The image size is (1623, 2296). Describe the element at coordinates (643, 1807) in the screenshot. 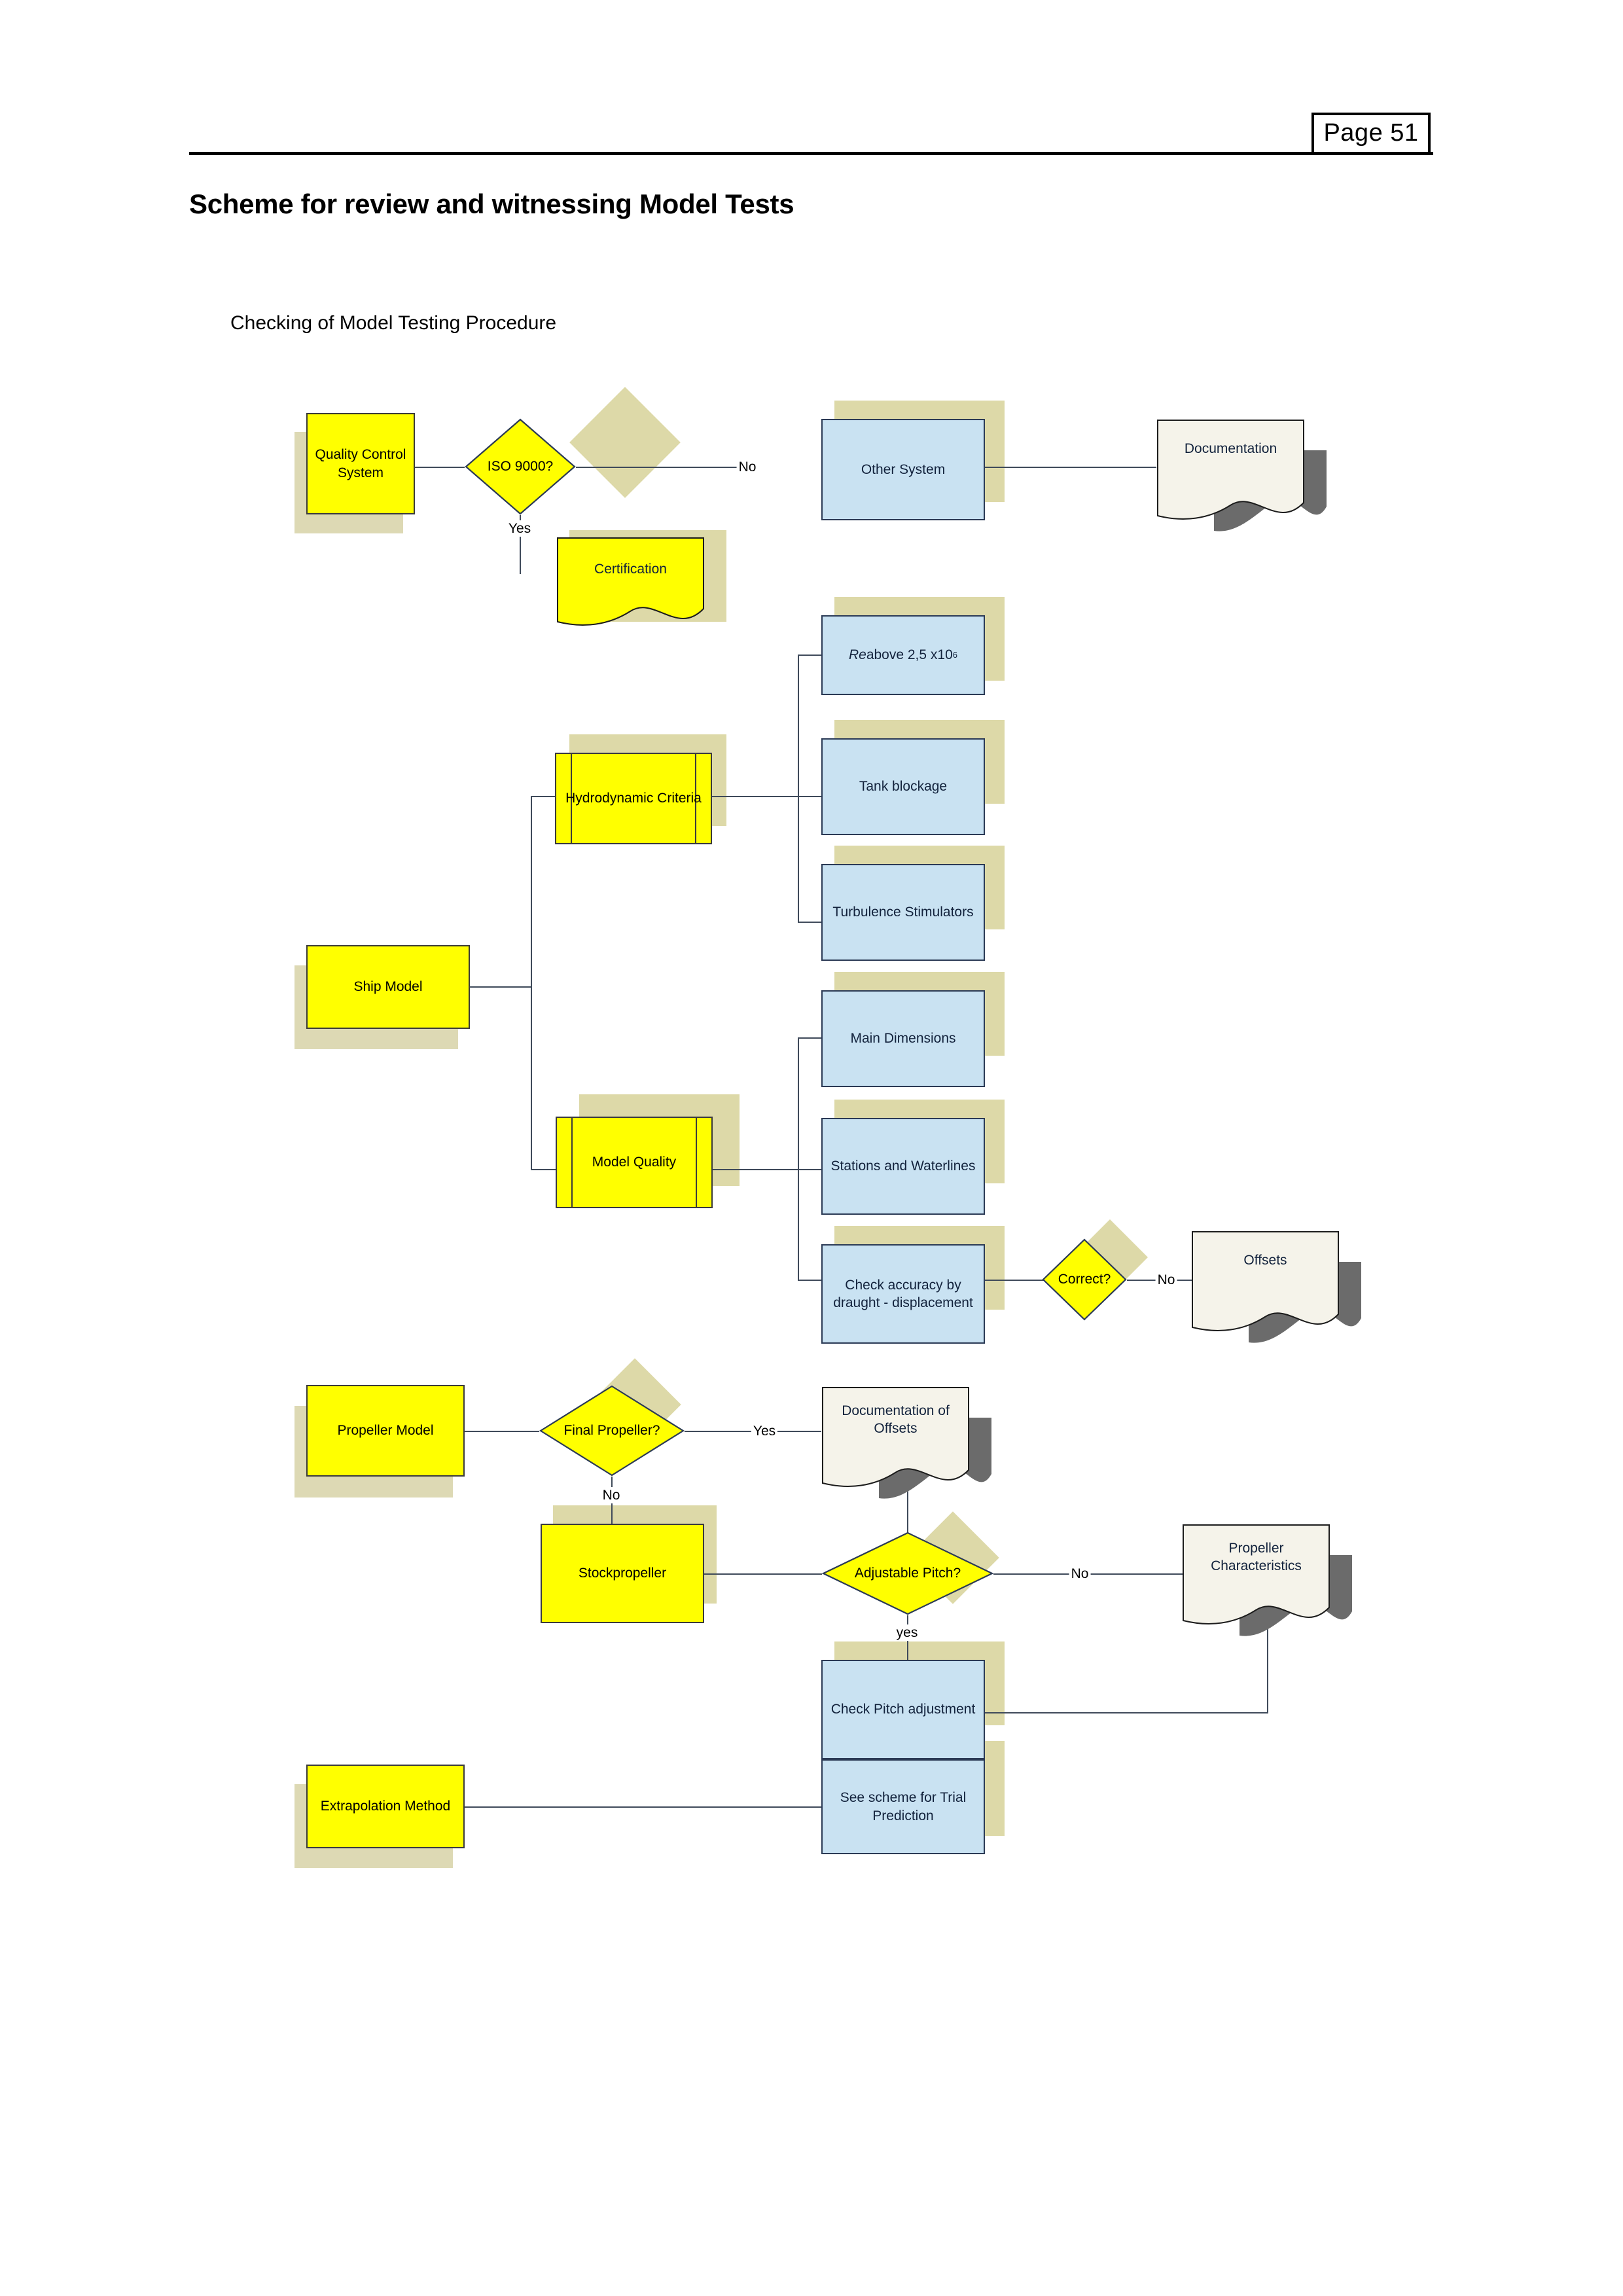

I see `edge-extrapolation-to-trial-prediction` at that location.